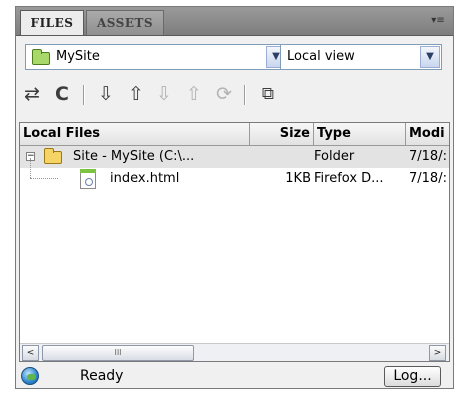 This screenshot has height=396, width=459. I want to click on view-select-value: Local view, so click(321, 56).